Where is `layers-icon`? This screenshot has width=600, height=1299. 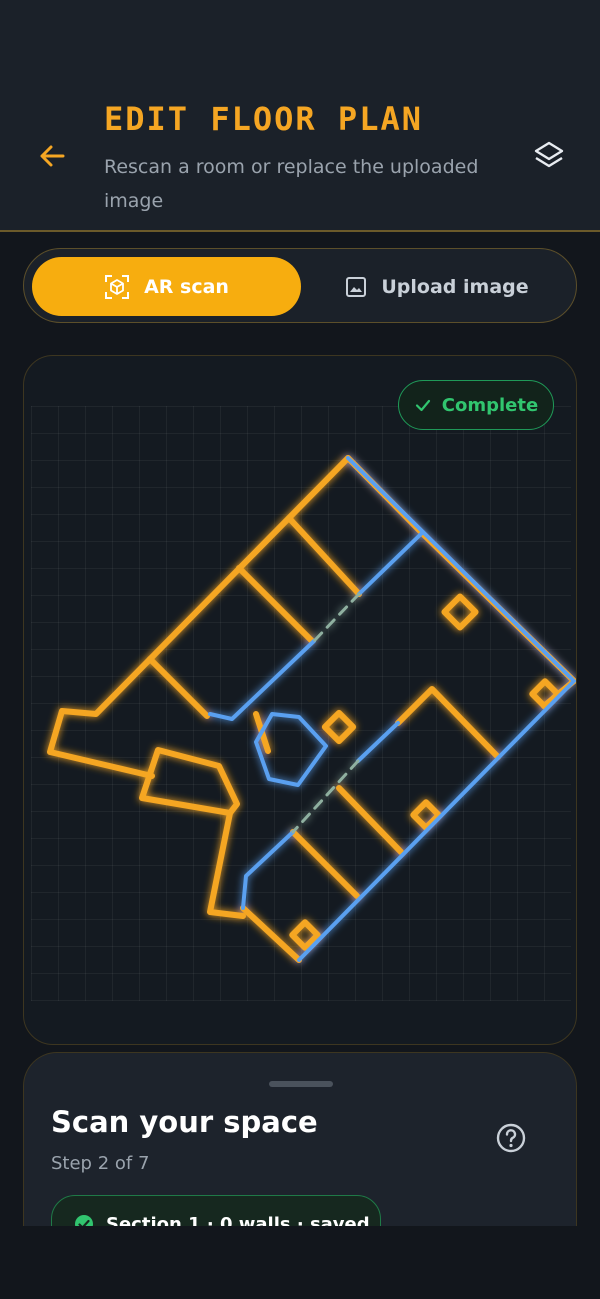 layers-icon is located at coordinates (549, 154).